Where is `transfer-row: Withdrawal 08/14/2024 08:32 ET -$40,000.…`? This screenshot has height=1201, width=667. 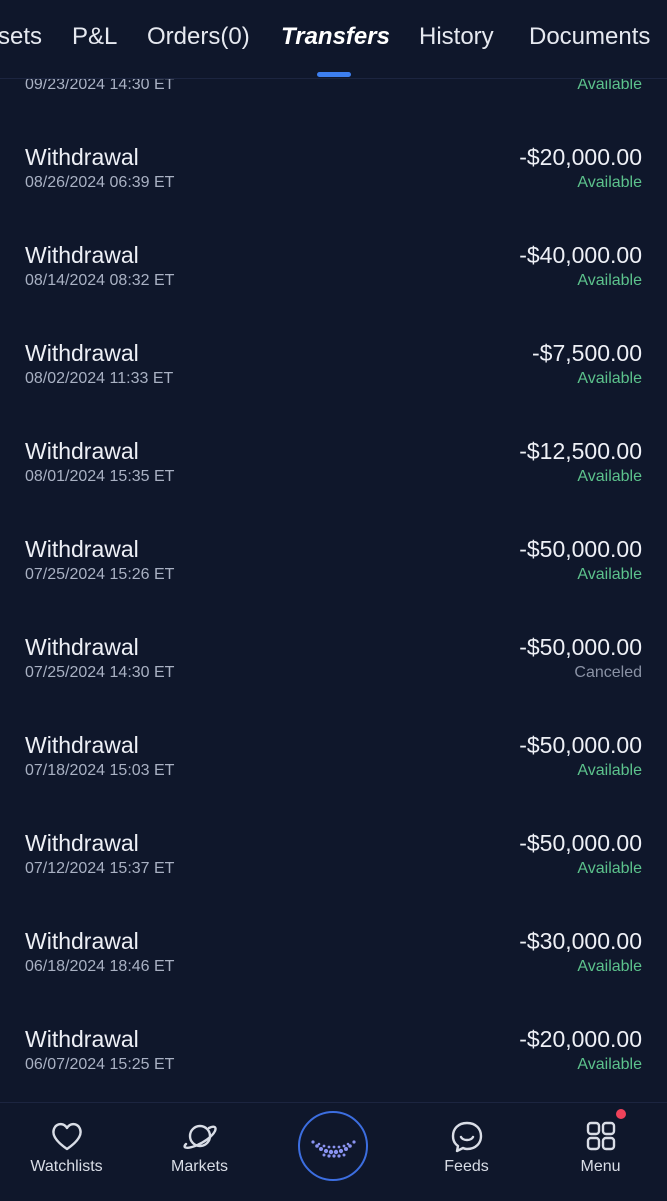
transfer-row: Withdrawal 08/14/2024 08:32 ET -$40,000.… is located at coordinates (333, 290).